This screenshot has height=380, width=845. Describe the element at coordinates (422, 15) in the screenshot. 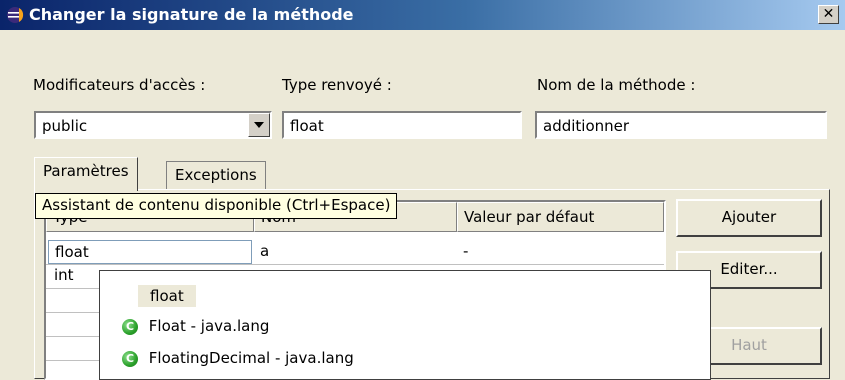

I see `title-bar: Changer la signature de la méthode ✕` at that location.